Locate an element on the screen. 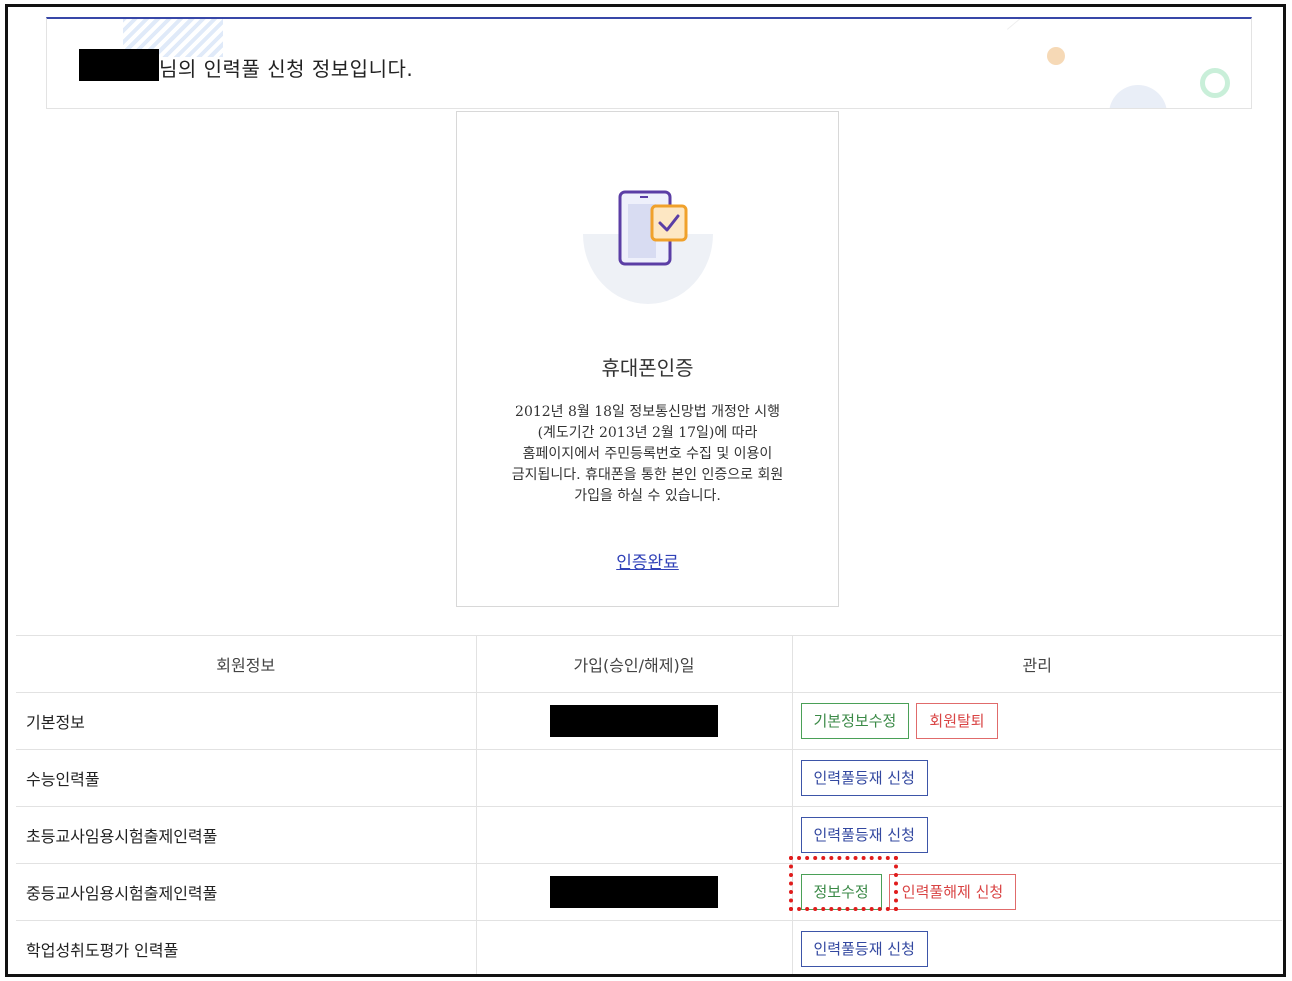 This screenshot has width=1292, height=981. row-actions: 정보수정 인력풀해제 신청 is located at coordinates (1037, 892).